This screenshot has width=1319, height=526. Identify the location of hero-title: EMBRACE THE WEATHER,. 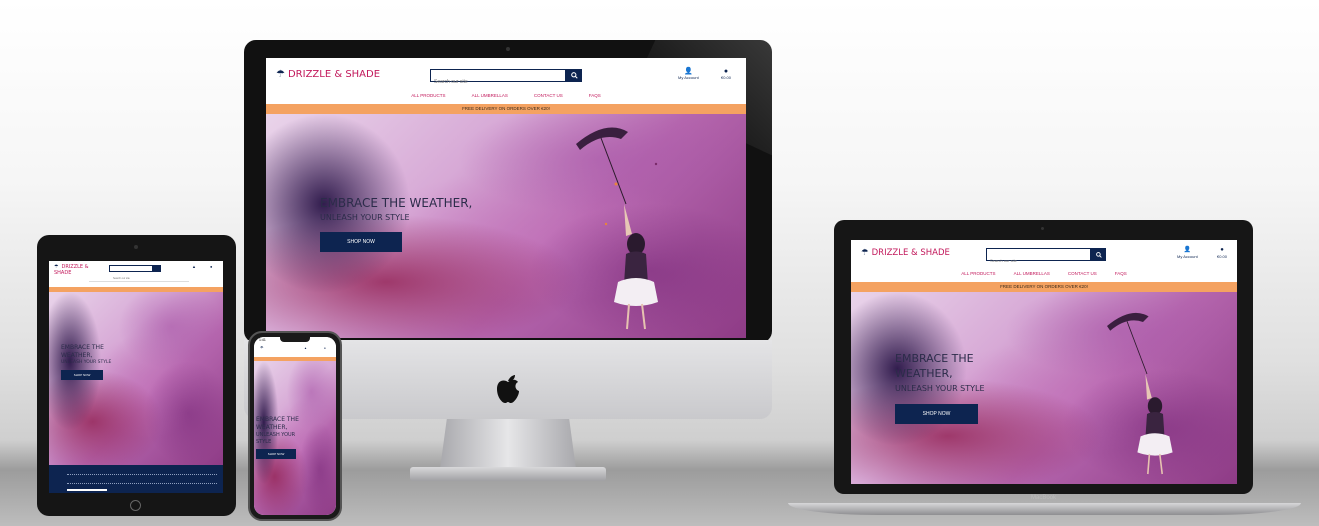
(396, 203).